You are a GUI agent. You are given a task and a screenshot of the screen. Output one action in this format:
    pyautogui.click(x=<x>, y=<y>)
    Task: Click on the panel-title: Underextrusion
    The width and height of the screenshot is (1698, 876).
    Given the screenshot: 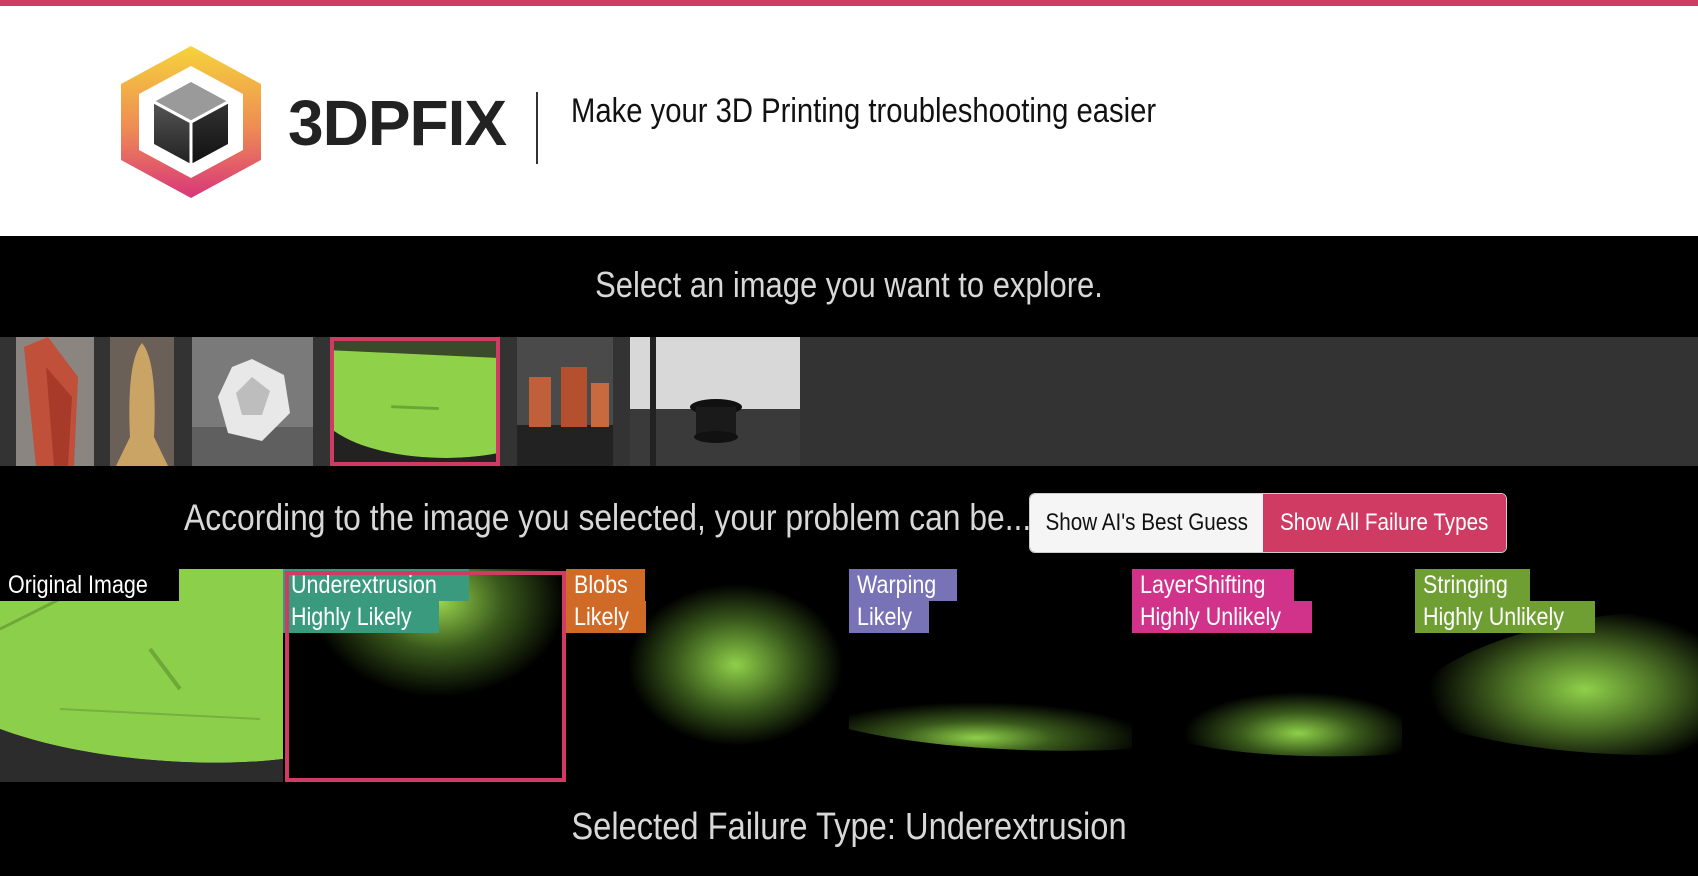 What is the action you would take?
    pyautogui.click(x=376, y=585)
    